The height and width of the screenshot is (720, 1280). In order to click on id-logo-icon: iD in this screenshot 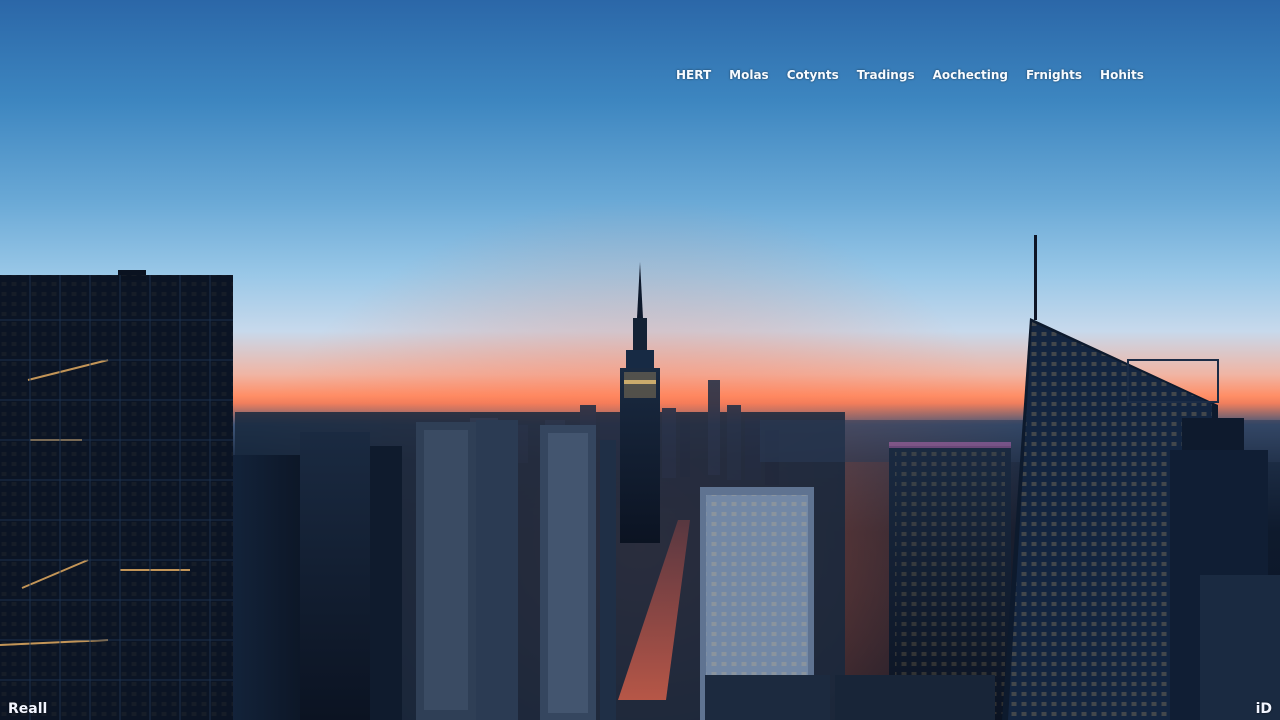, I will do `click(1263, 709)`.